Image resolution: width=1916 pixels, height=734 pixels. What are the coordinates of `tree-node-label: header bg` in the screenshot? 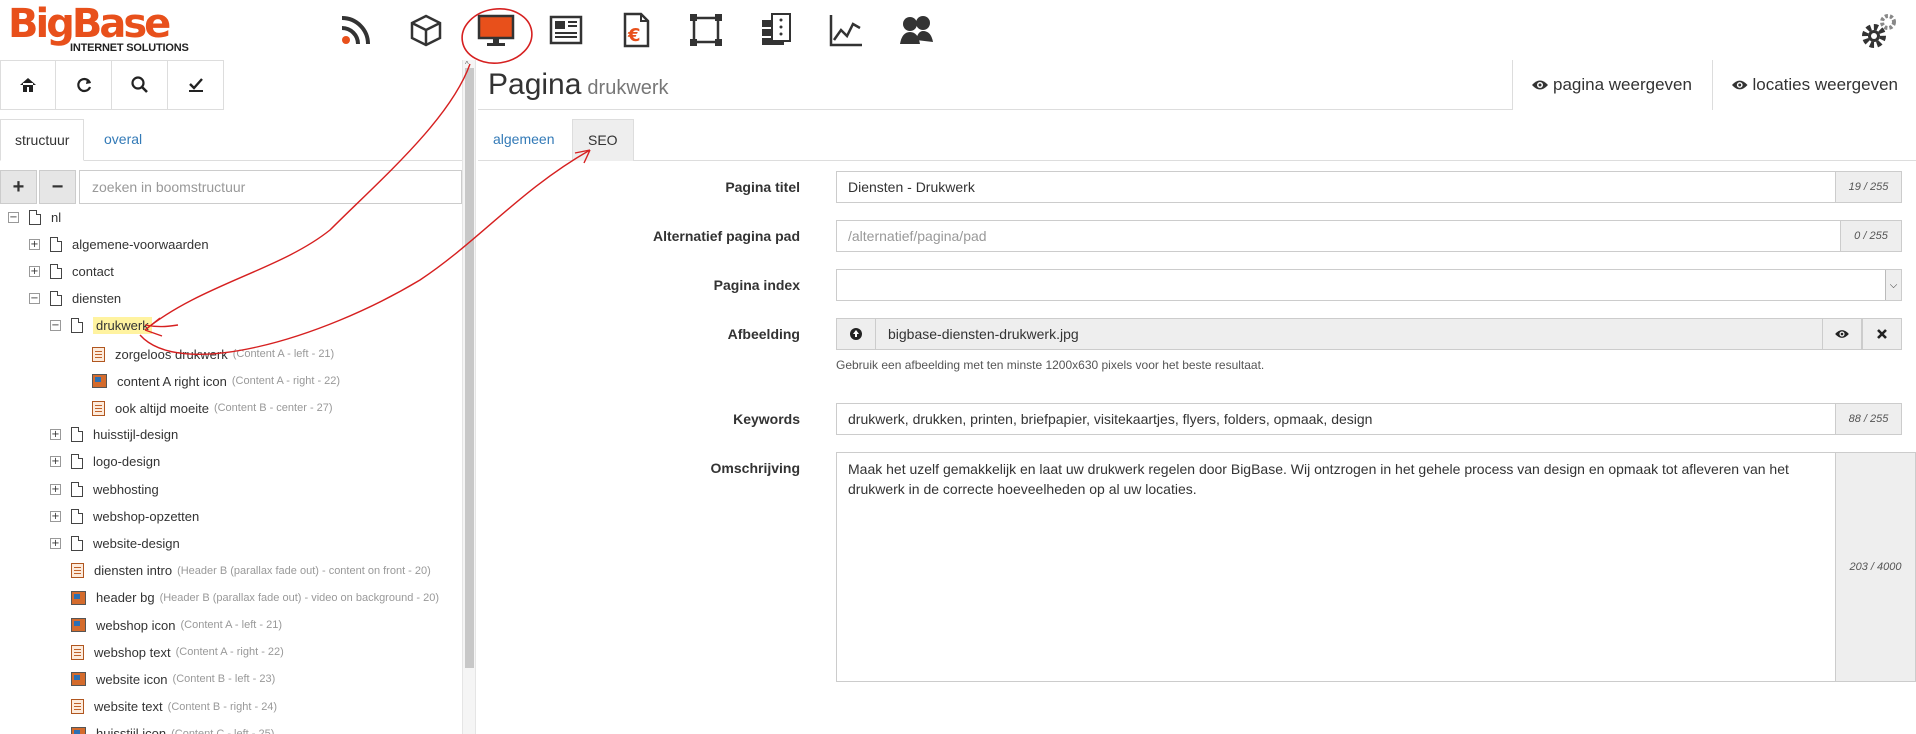 It's located at (125, 597).